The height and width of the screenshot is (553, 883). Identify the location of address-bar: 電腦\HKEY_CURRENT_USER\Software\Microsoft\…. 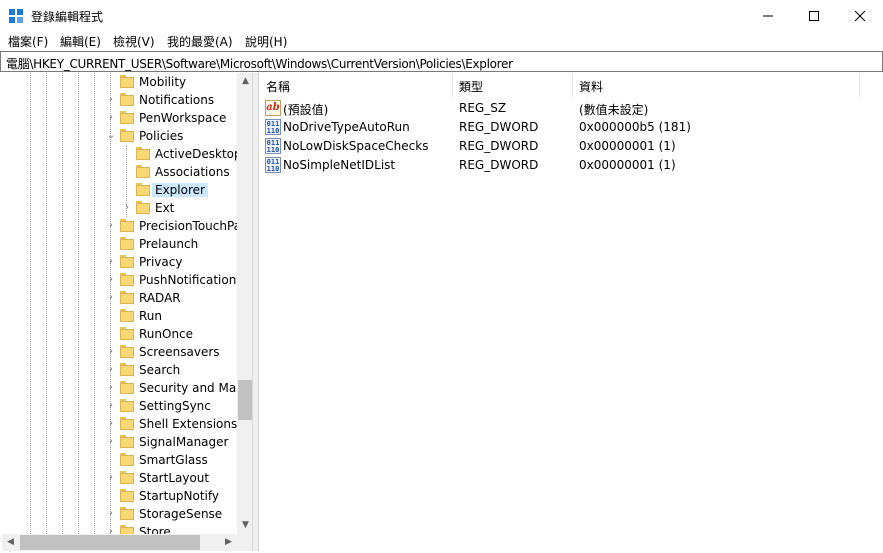
(441, 61).